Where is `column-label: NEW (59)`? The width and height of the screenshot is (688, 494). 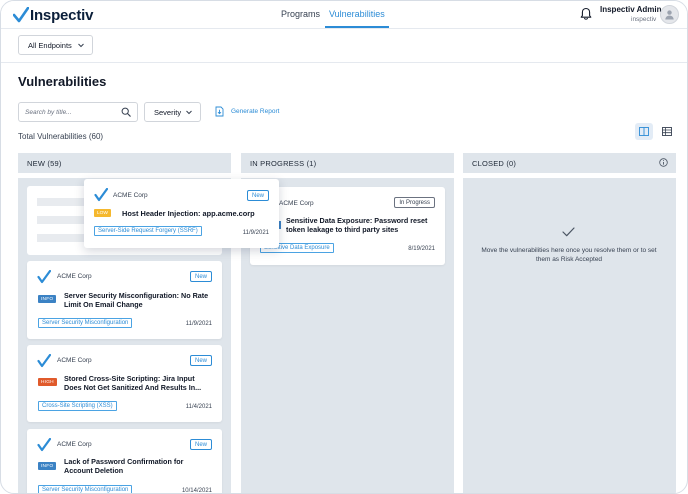 column-label: NEW (59) is located at coordinates (44, 163).